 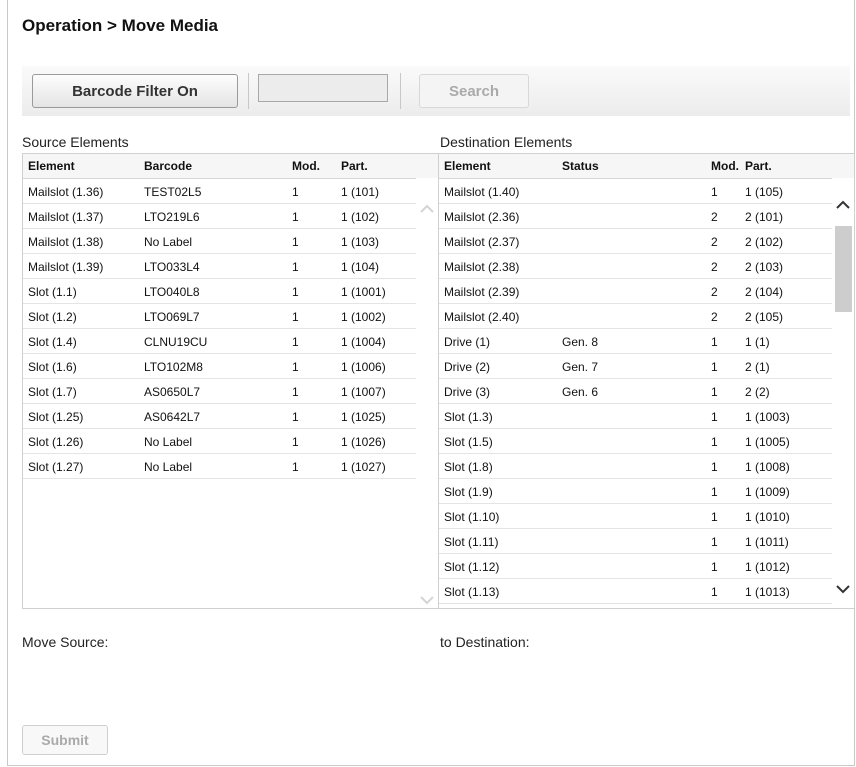 What do you see at coordinates (714, 317) in the screenshot?
I see `cell-mod: 2` at bounding box center [714, 317].